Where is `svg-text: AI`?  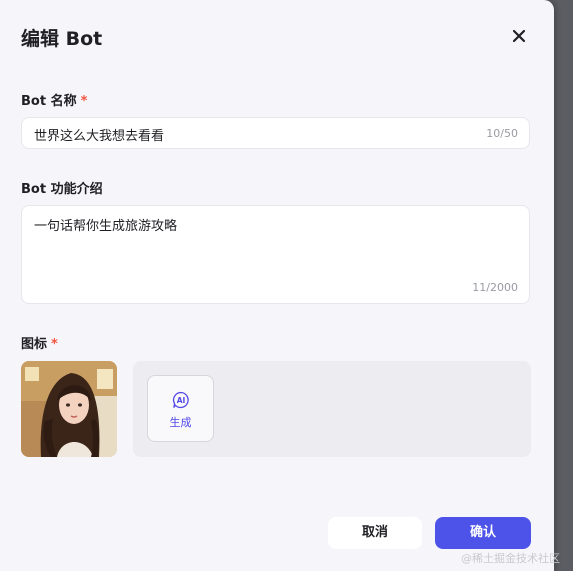
svg-text: AI is located at coordinates (181, 400).